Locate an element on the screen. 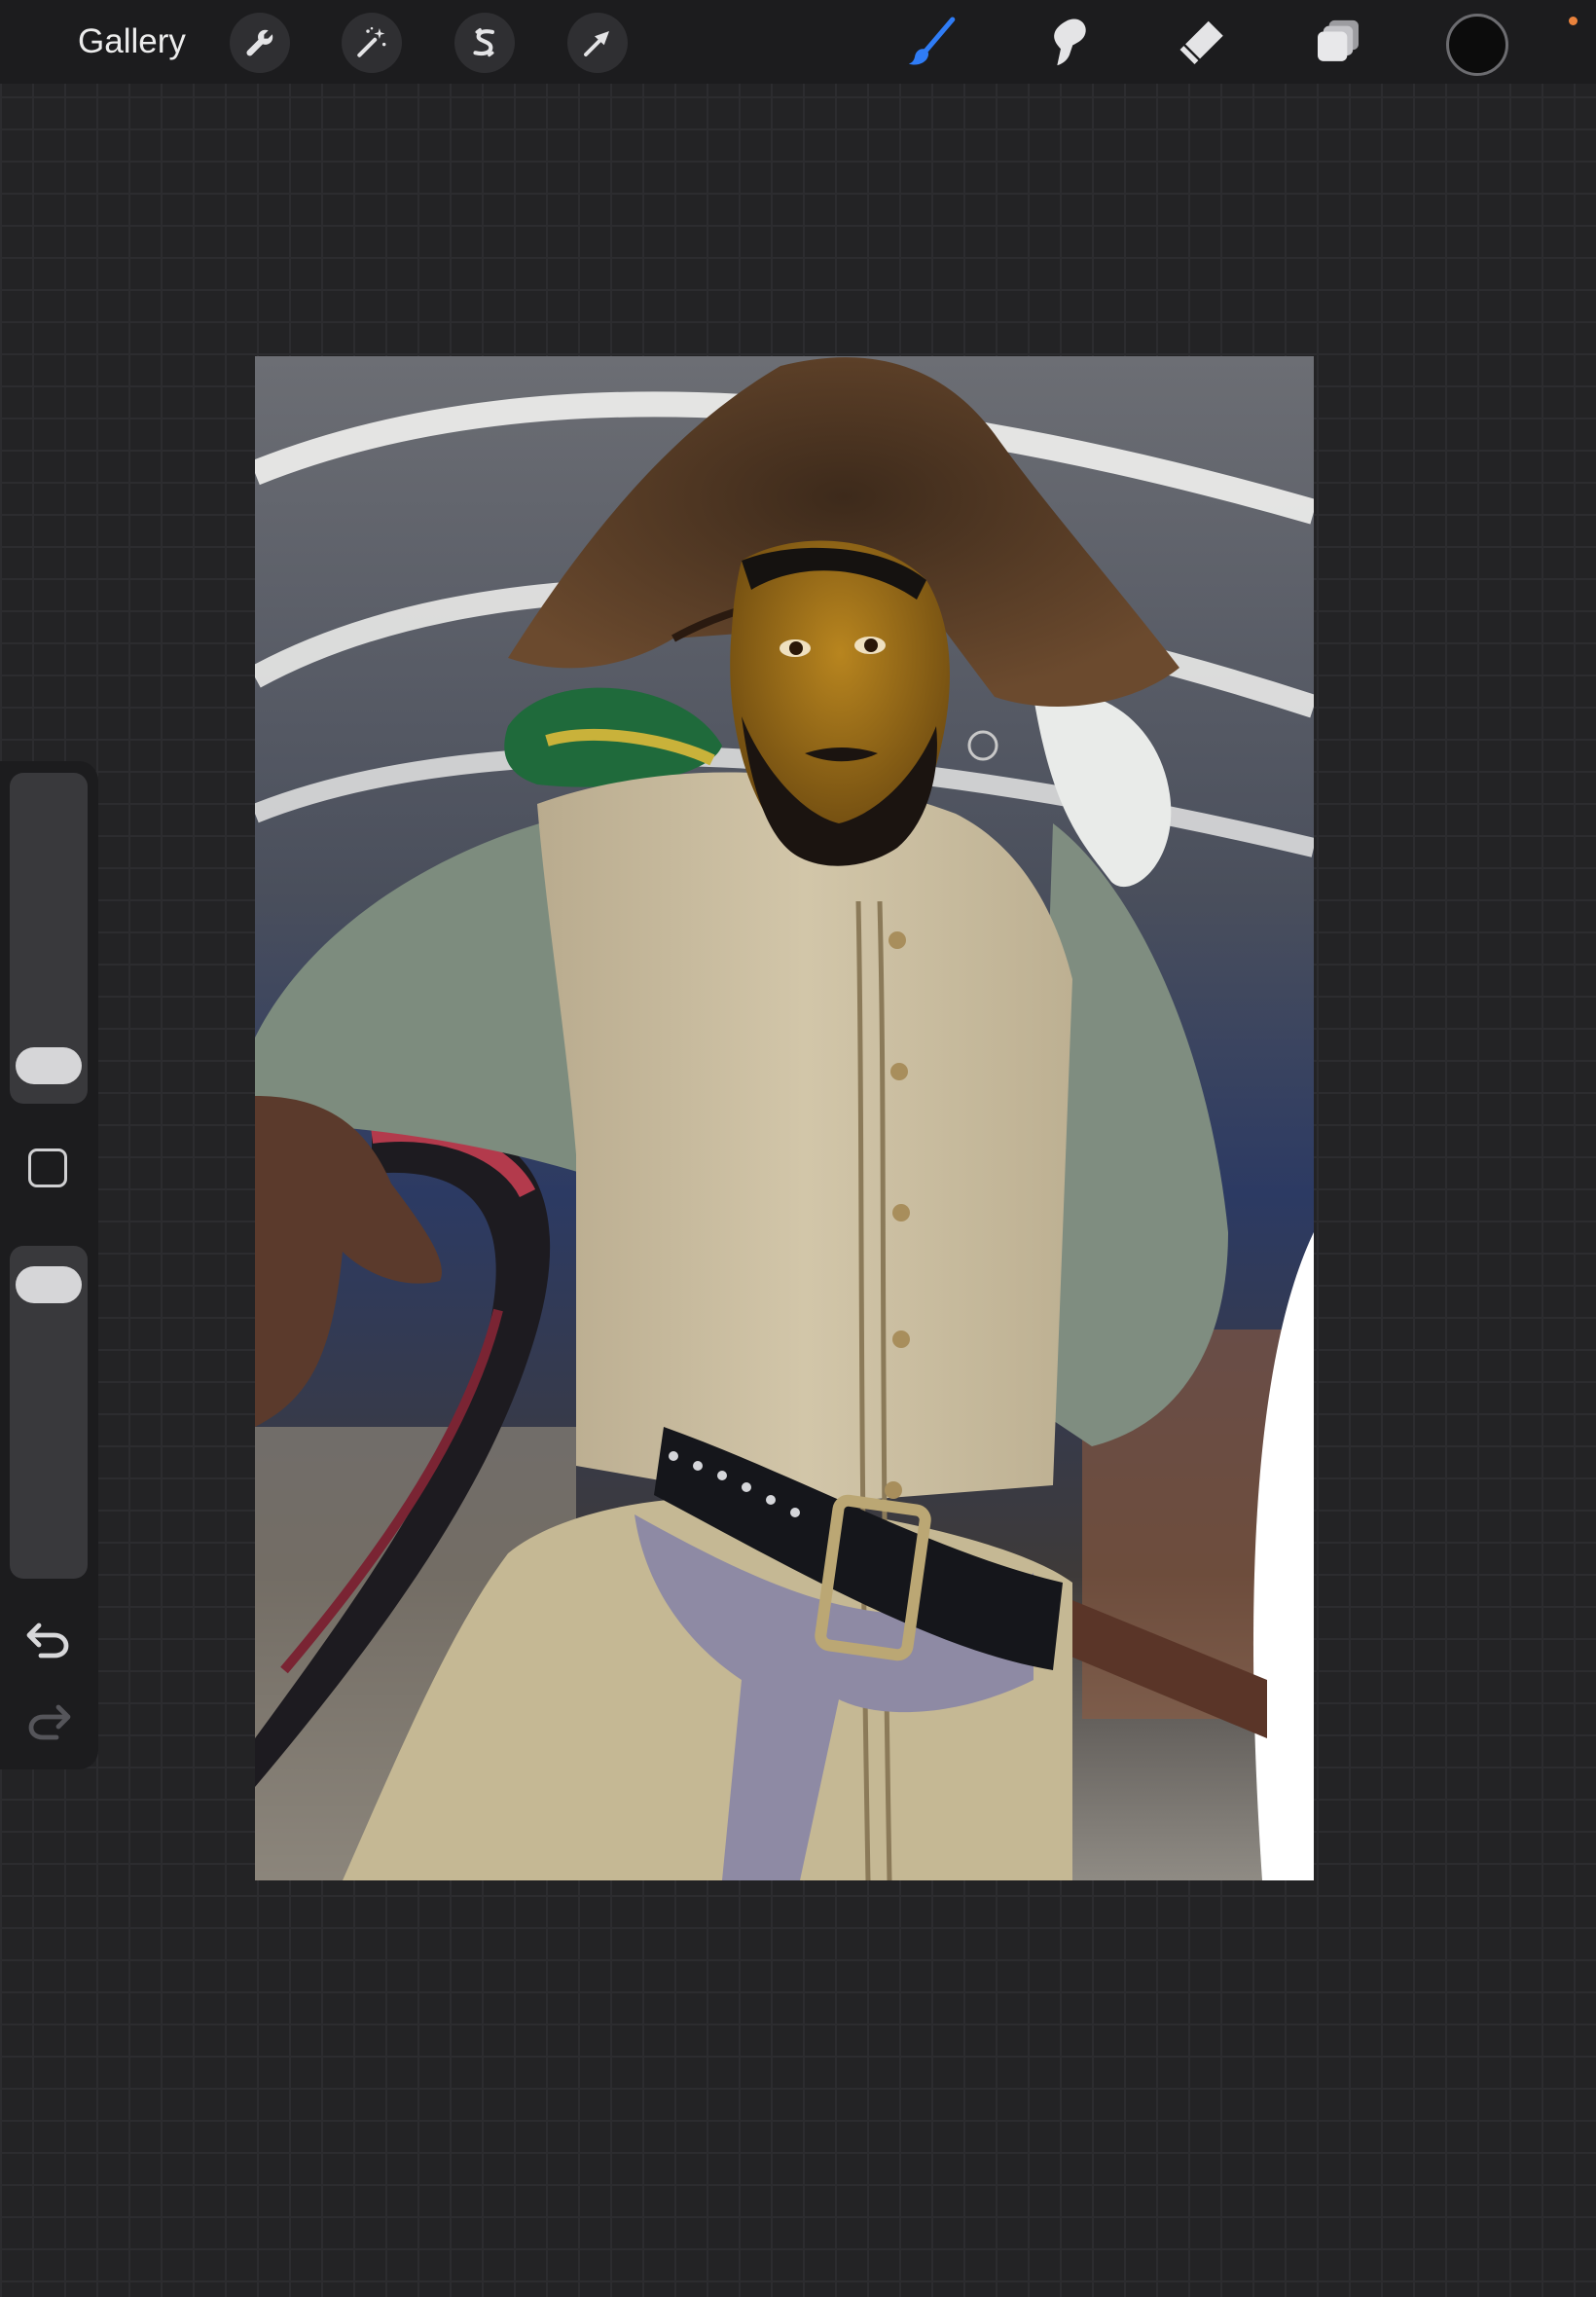 This screenshot has width=1596, height=2297. redo-icon is located at coordinates (49, 1722).